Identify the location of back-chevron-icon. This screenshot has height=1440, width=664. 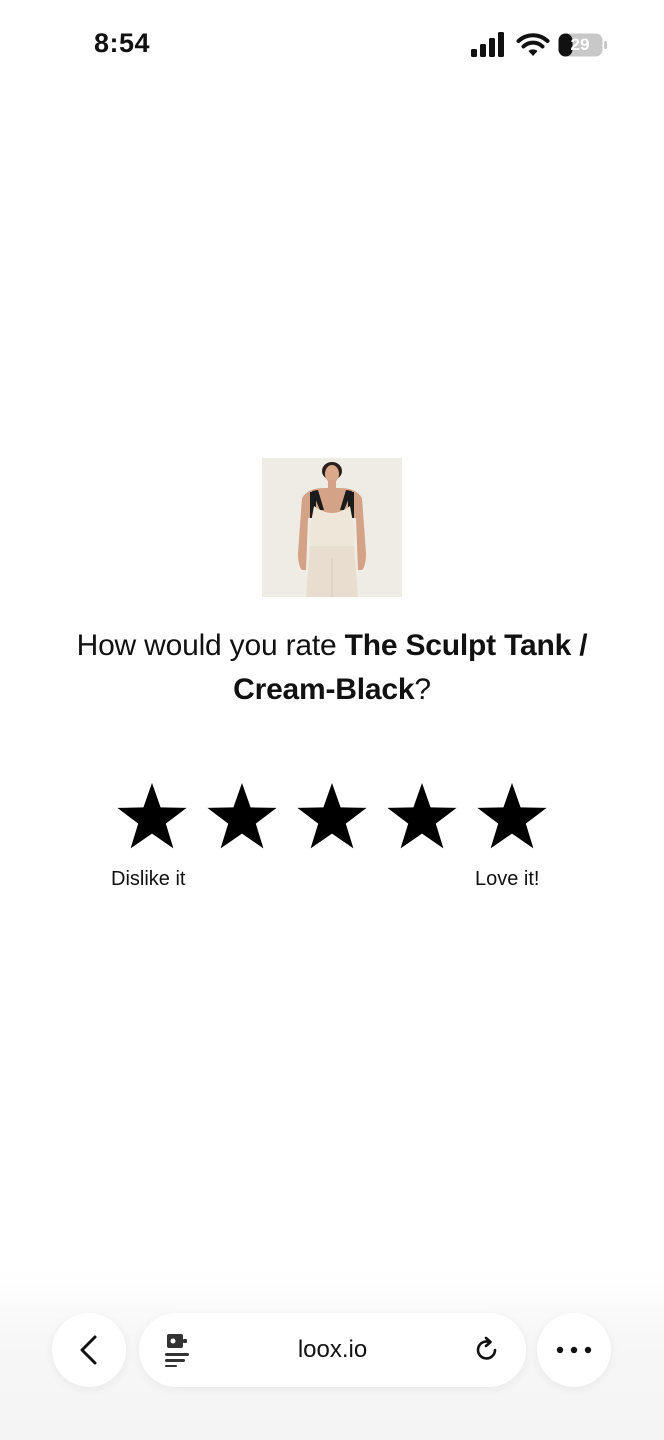
(88, 1350).